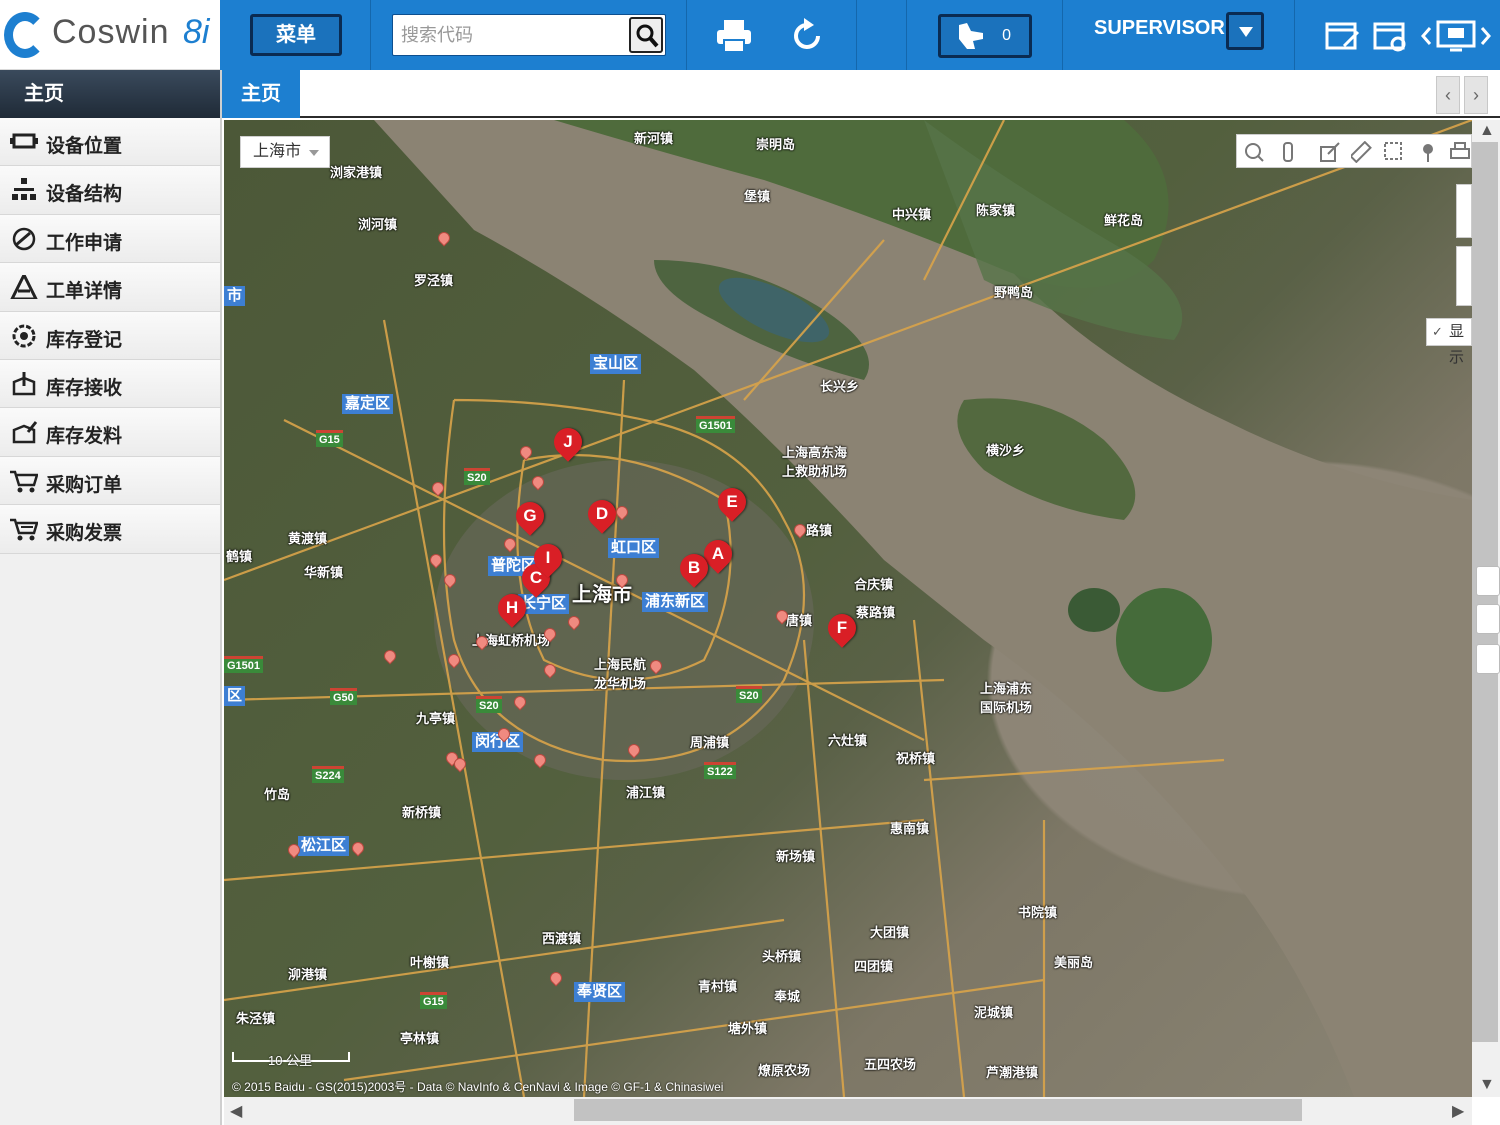 The image size is (1500, 1125). What do you see at coordinates (196, 32) in the screenshot?
I see `brand-version: 8i` at bounding box center [196, 32].